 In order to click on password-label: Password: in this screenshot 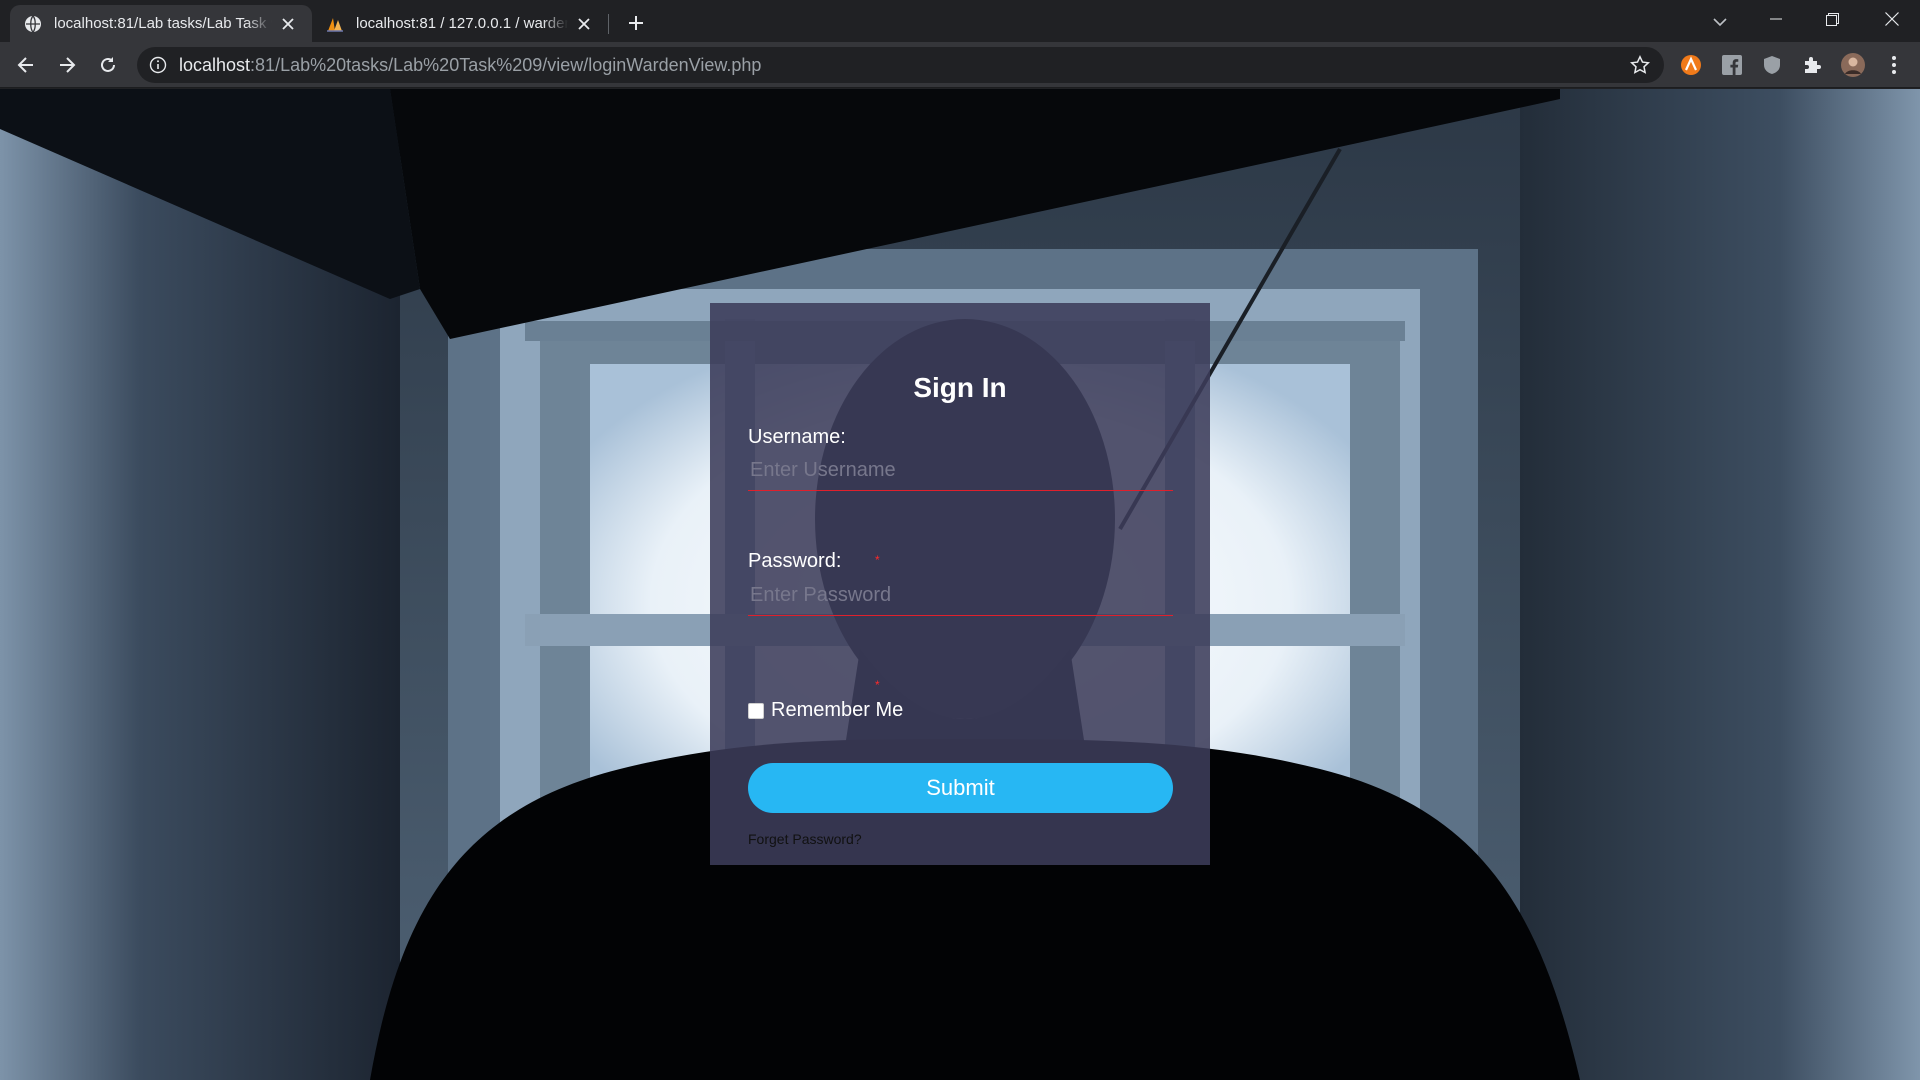, I will do `click(795, 561)`.